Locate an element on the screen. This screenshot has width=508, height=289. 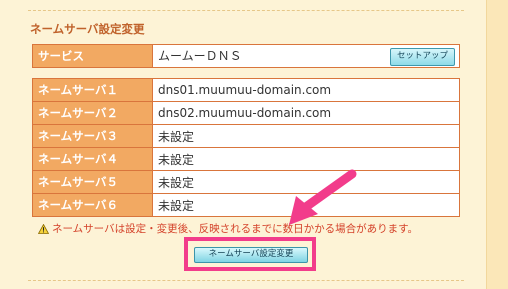
pointer-arrow is located at coordinates (323, 197).